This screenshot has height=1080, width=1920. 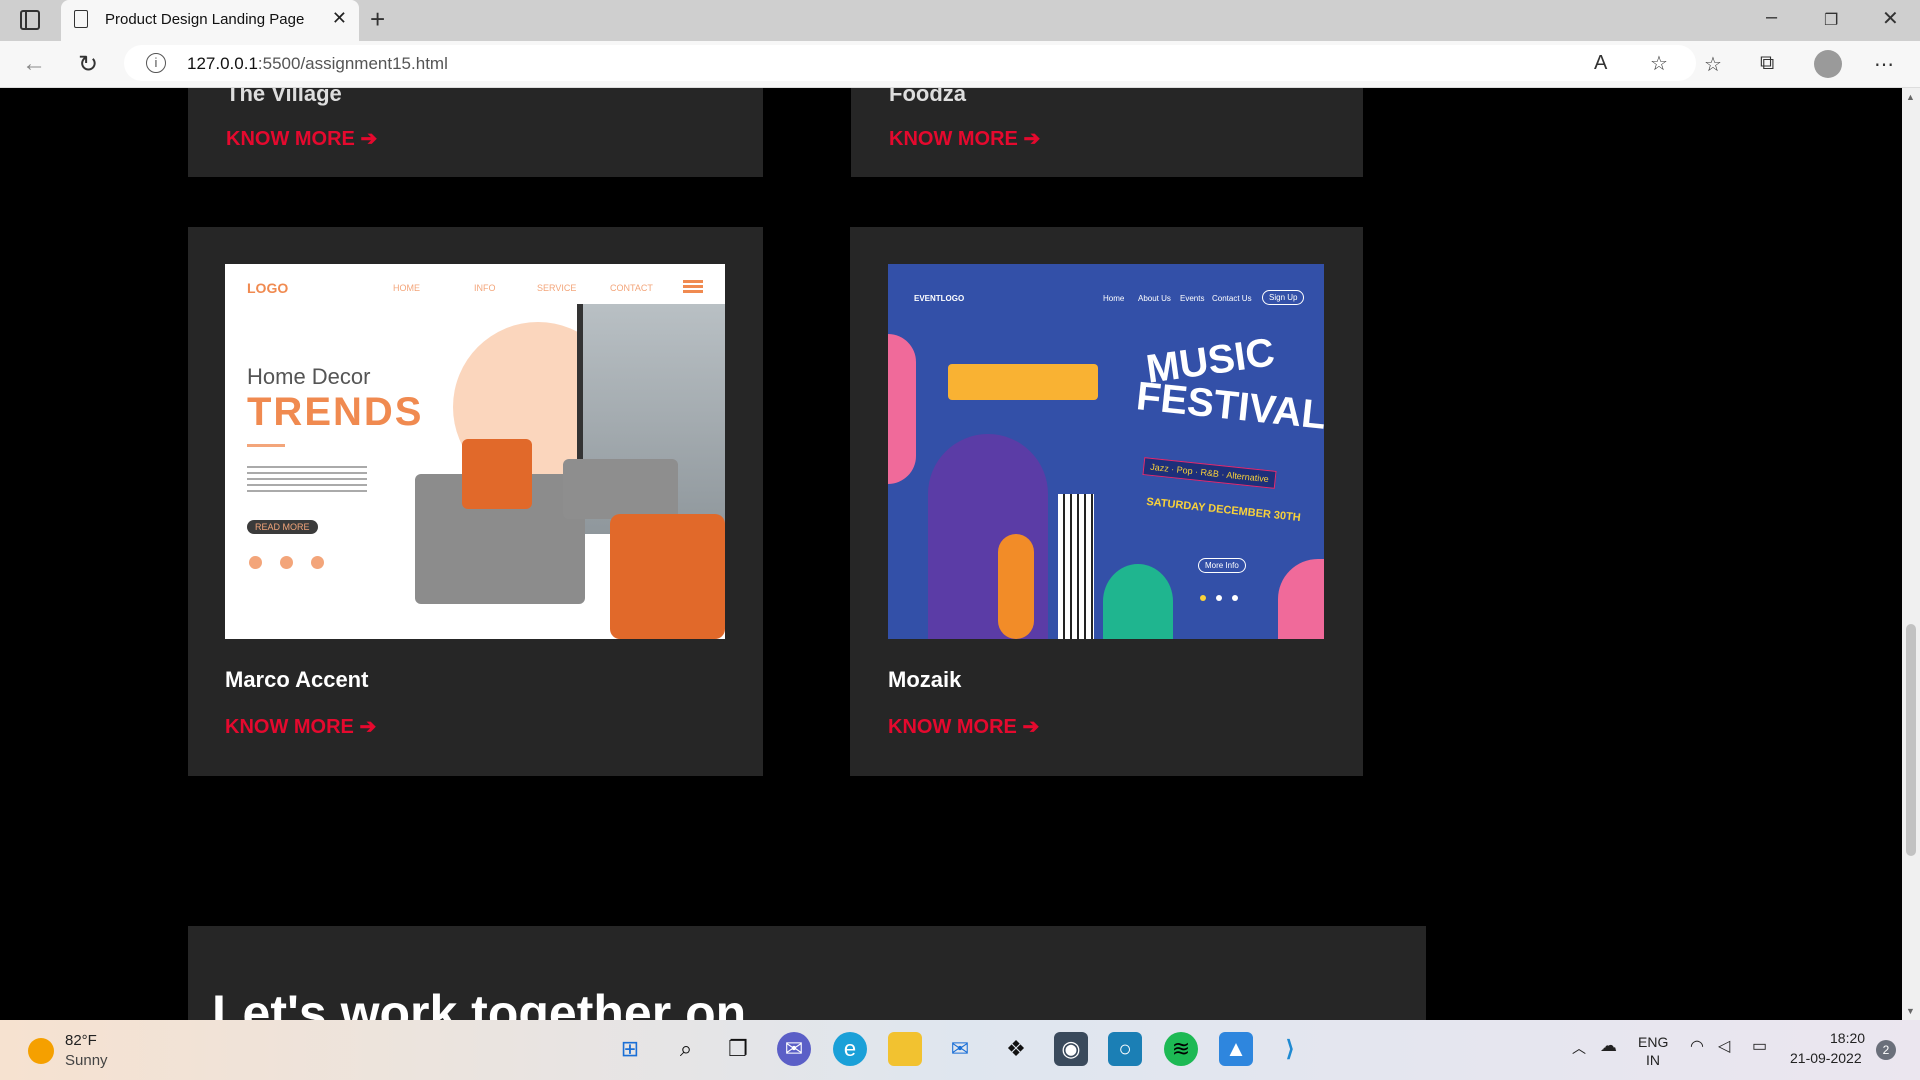 I want to click on scroll-up-icon: ▲, so click(x=1910, y=97).